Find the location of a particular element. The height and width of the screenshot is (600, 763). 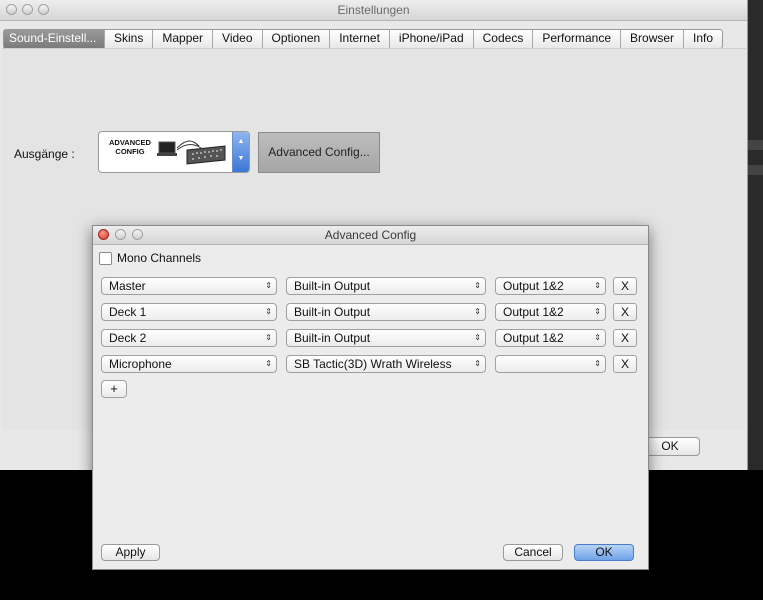

channel-select: Deck 1 ⇕ is located at coordinates (189, 312).